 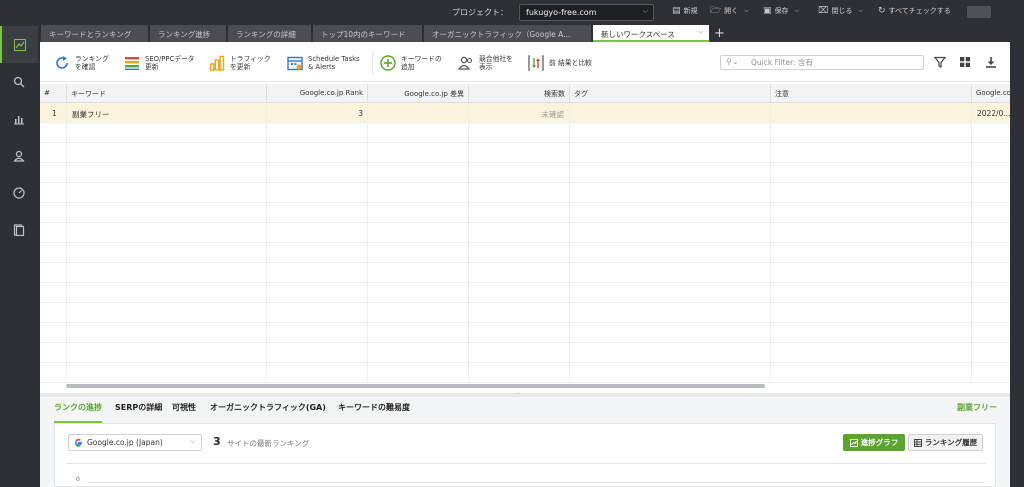 I want to click on row-keyword: 副業フリー, so click(x=91, y=114).